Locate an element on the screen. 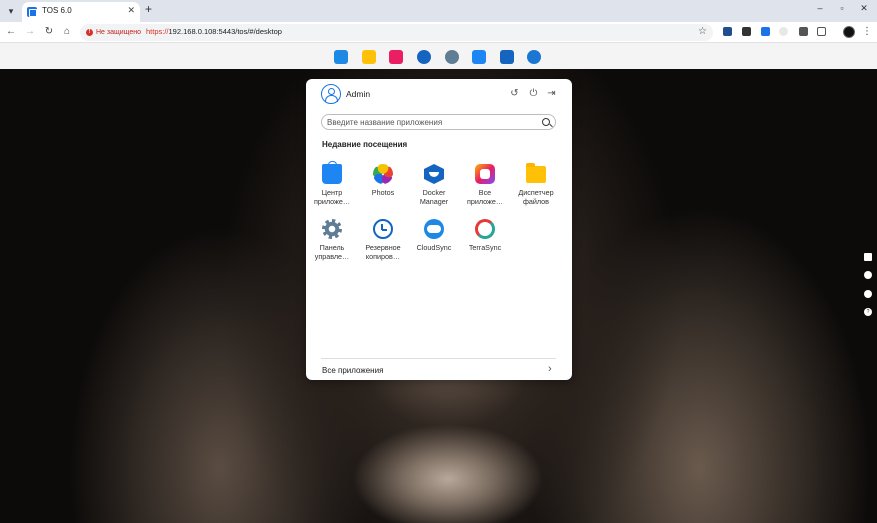 This screenshot has height=523, width=877. app-tile-docker-manager: Docker Manager is located at coordinates (434, 188).